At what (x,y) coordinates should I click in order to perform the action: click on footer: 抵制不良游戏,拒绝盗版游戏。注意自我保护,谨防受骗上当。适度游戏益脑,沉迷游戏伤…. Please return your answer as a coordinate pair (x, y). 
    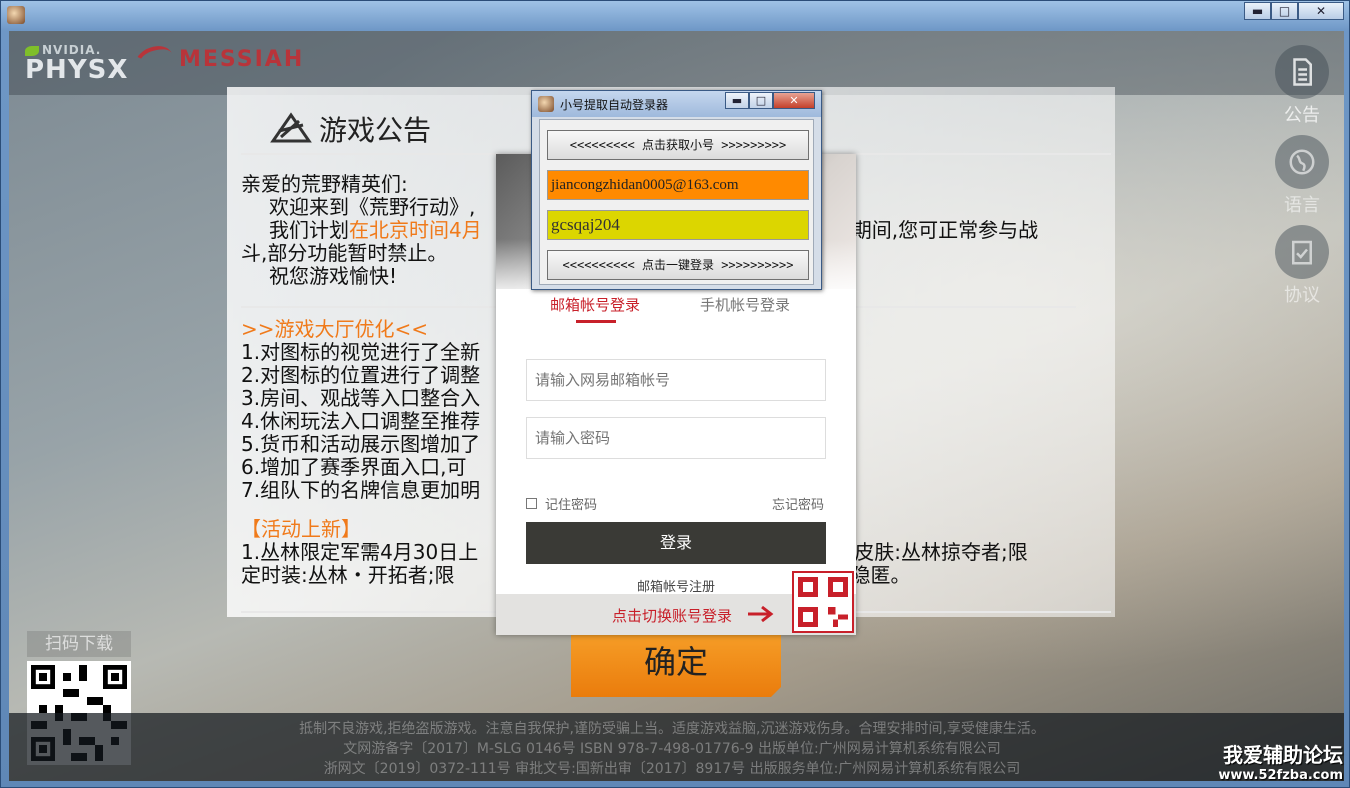
    Looking at the image, I should click on (676, 747).